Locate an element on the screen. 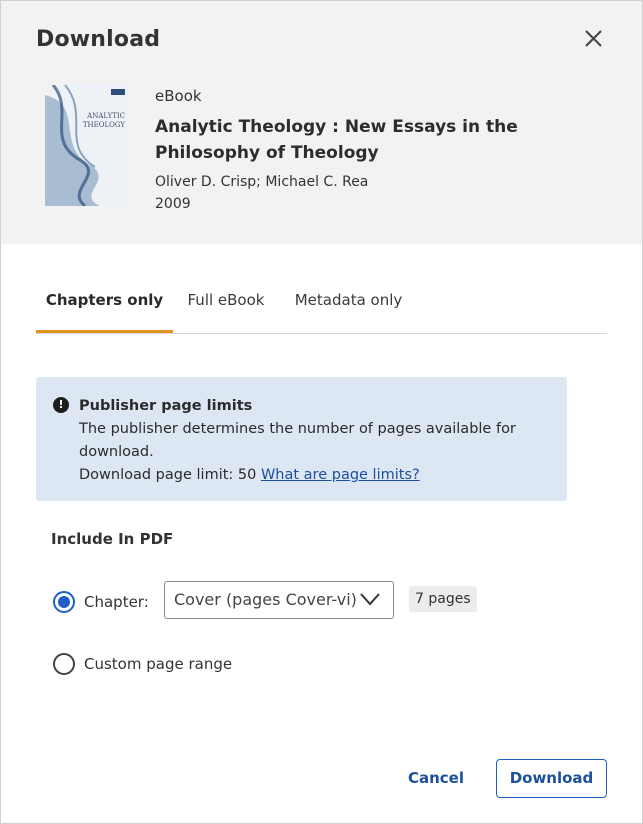 The height and width of the screenshot is (824, 643). tab-chapters-only: Chapters only is located at coordinates (104, 308).